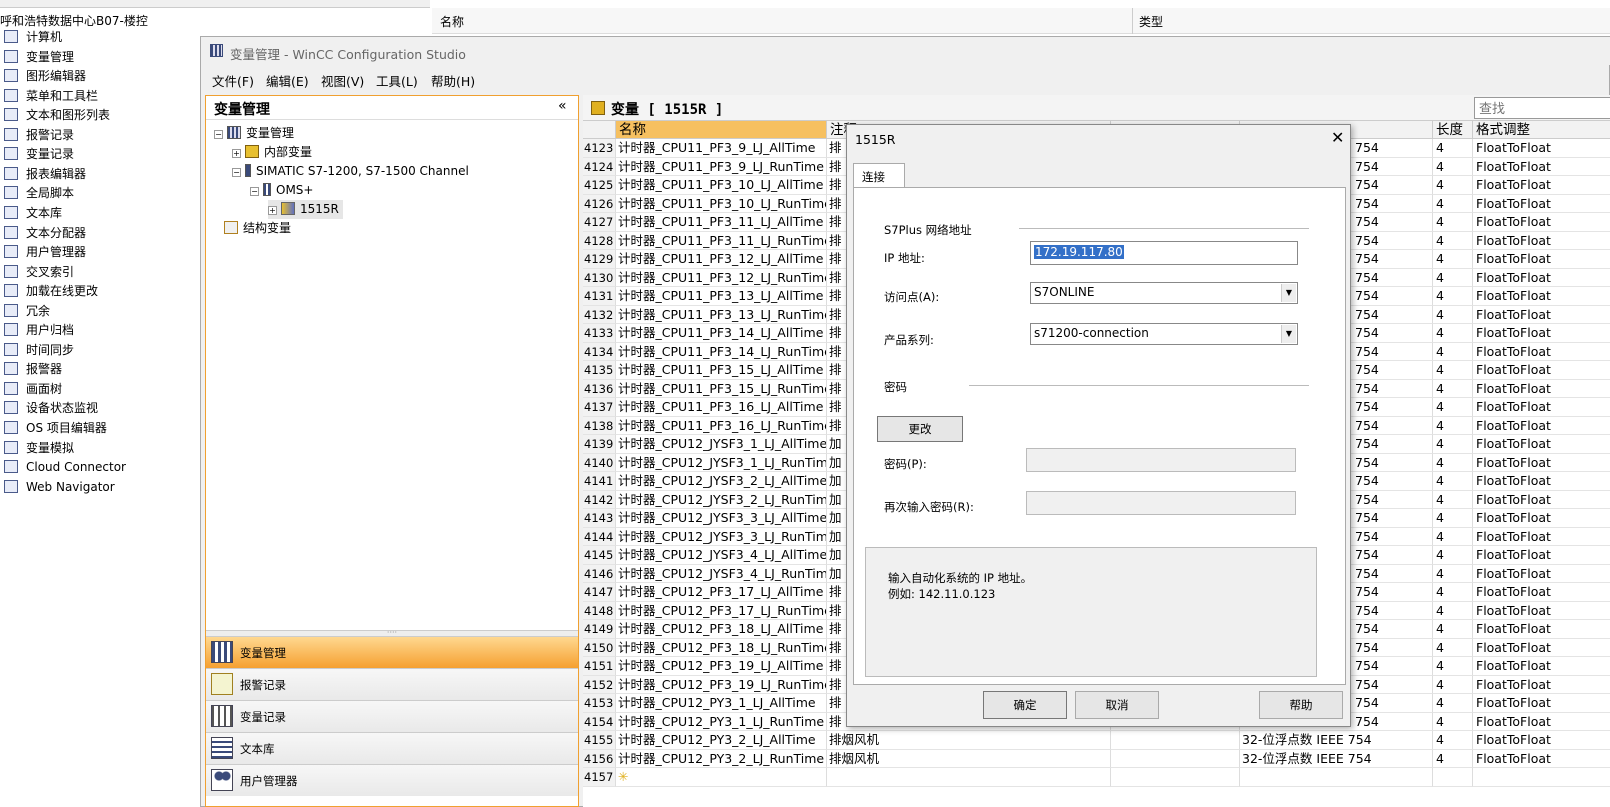  What do you see at coordinates (721, 721) in the screenshot?
I see `tag-name-cell: 计时器_CPU12_PY3_1_LJ_RunTime` at bounding box center [721, 721].